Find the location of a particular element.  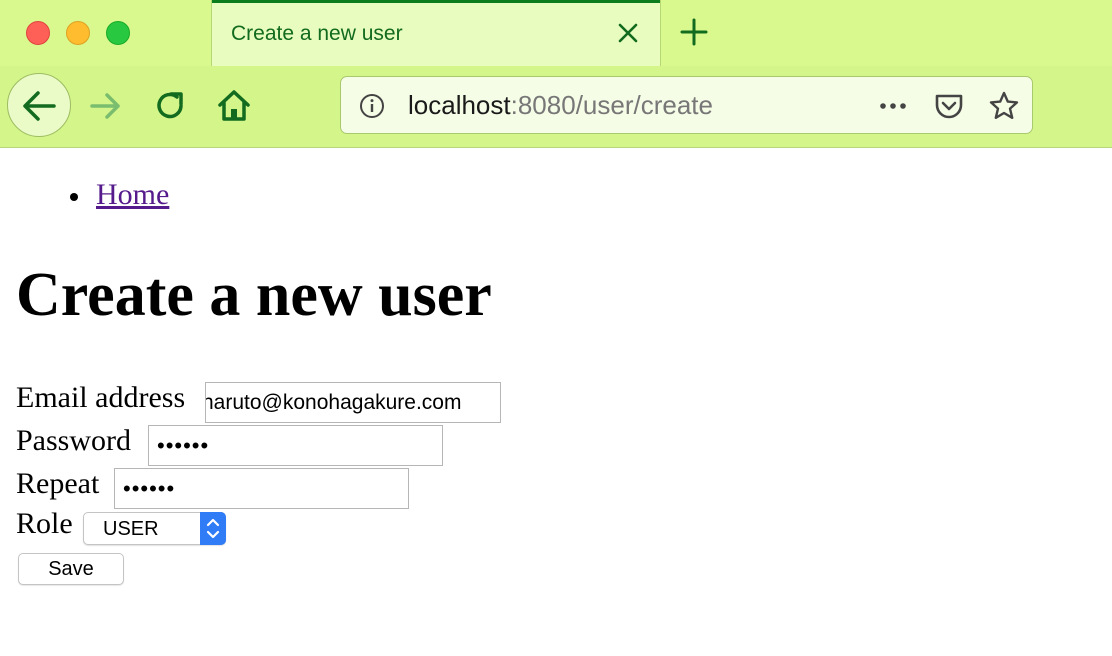

back-arrow-icon is located at coordinates (39, 106).